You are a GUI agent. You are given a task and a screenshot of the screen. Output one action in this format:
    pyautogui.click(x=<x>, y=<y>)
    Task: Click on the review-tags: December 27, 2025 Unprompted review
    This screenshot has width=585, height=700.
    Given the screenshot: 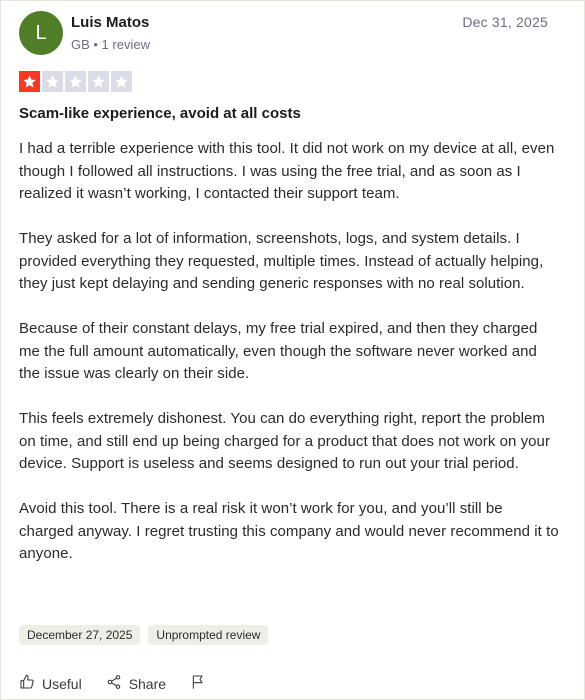 What is the action you would take?
    pyautogui.click(x=144, y=635)
    